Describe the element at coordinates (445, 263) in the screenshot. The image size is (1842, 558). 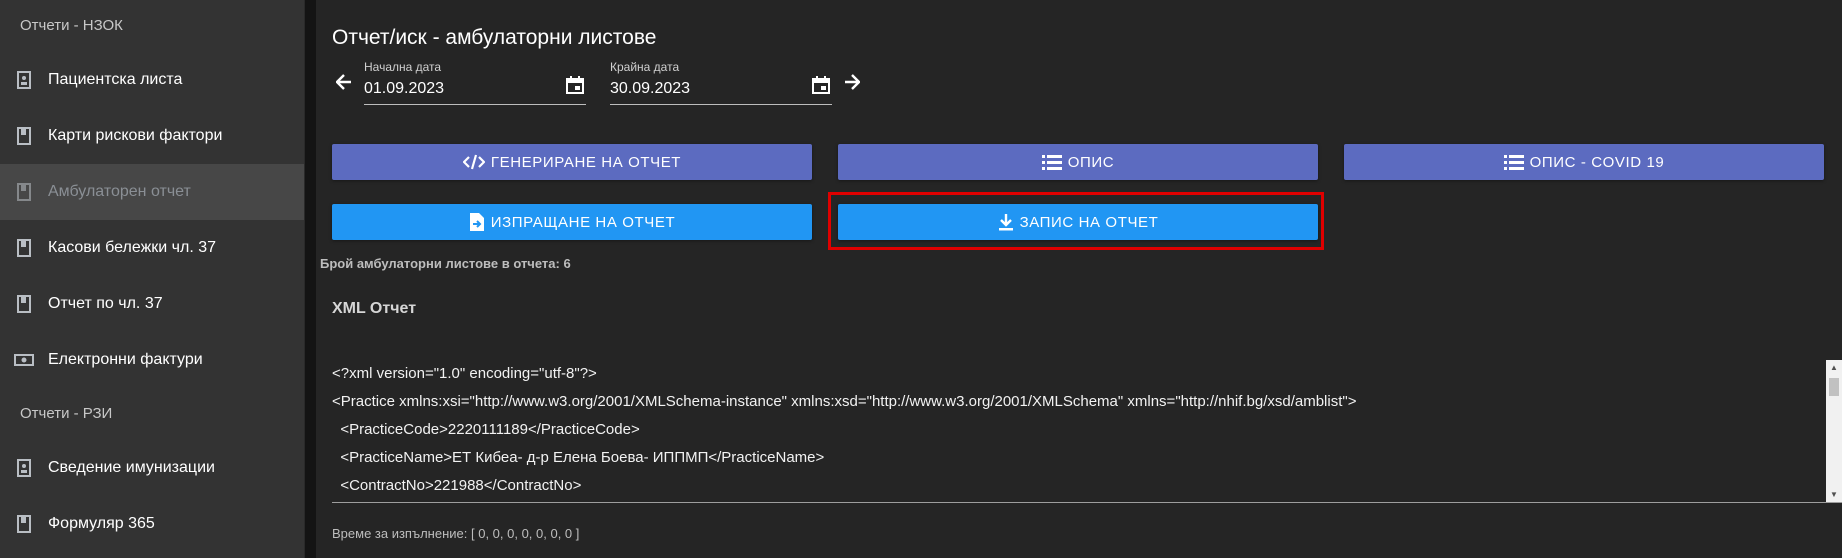
I see `report-count-text: Брой амбулаторни листове в отчета: 6` at that location.